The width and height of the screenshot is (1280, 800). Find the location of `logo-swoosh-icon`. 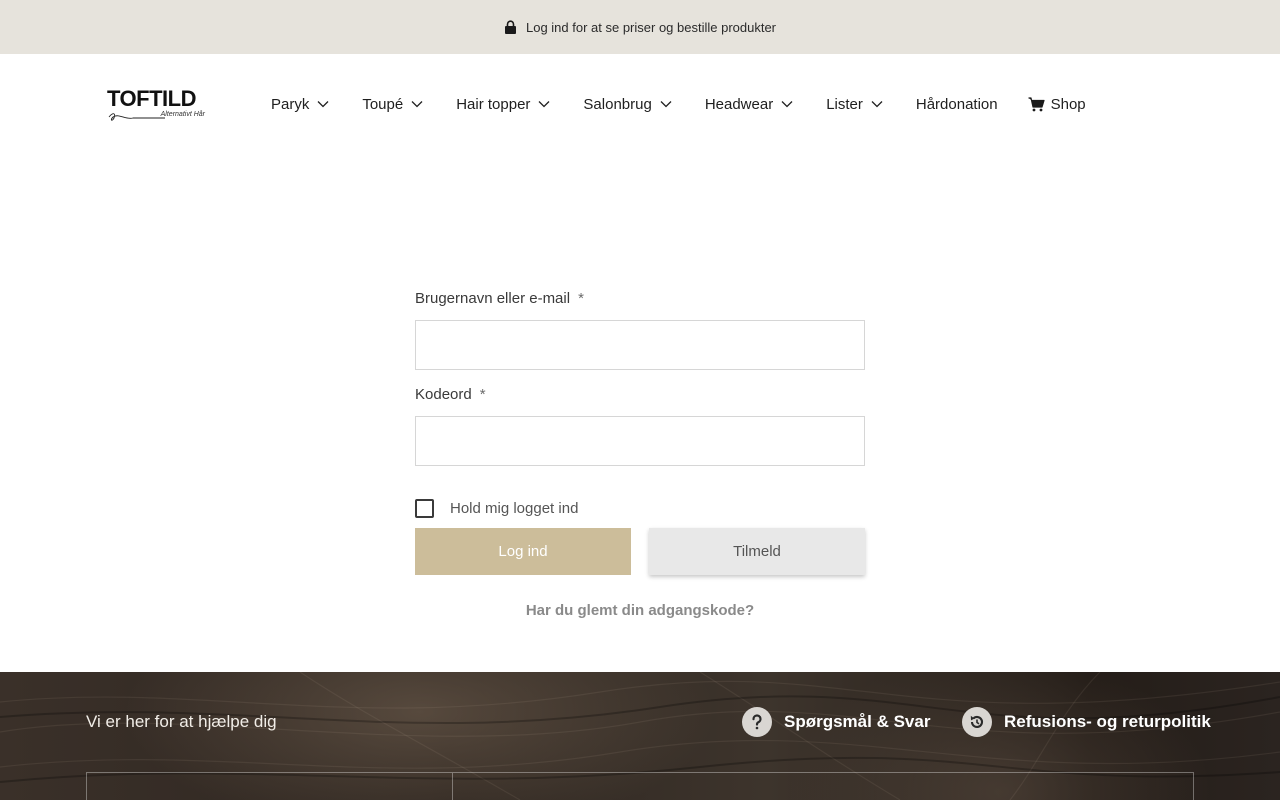

logo-swoosh-icon is located at coordinates (136, 117).